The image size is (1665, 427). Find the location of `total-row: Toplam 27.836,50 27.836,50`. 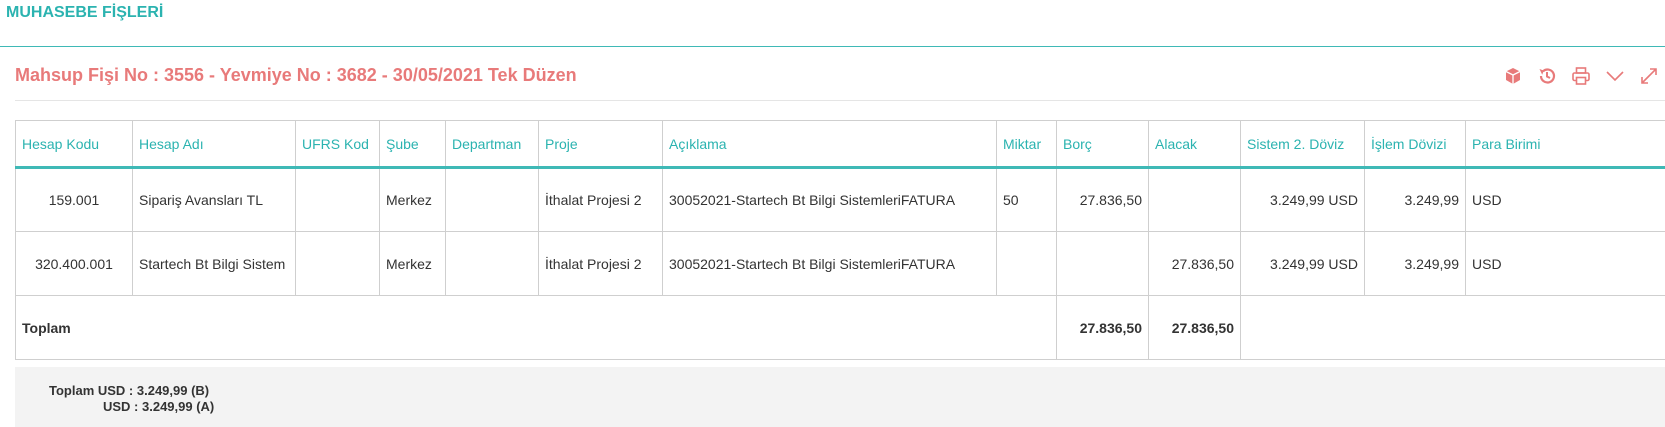

total-row: Toplam 27.836,50 27.836,50 is located at coordinates (840, 328).